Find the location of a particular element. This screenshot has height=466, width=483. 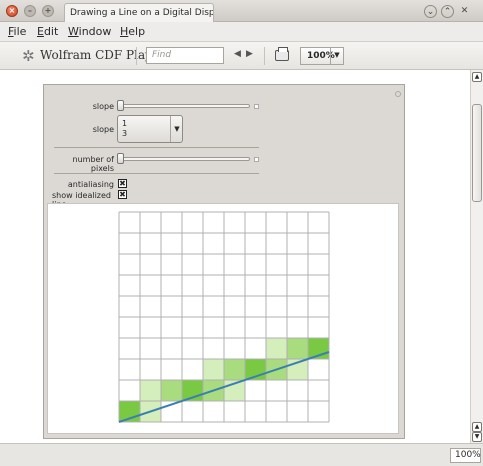

scrollbar-thumb is located at coordinates (477, 153).